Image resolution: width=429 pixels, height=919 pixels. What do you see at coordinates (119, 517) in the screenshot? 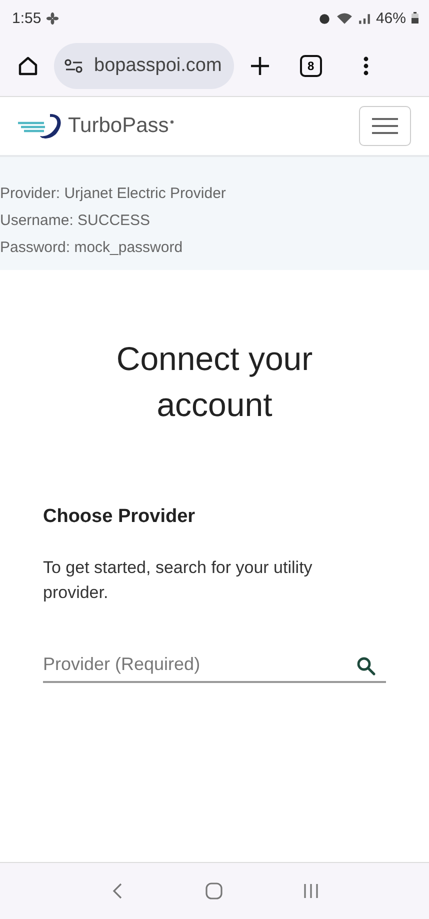
I see `section-title: Choose Provider` at bounding box center [119, 517].